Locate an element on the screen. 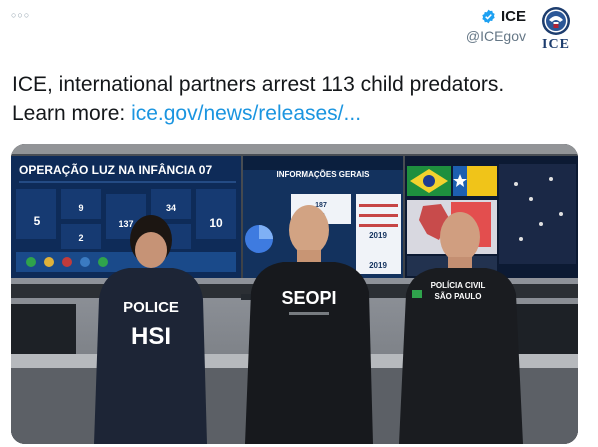 Image resolution: width=598 pixels, height=447 pixels. vest-label: POLICE is located at coordinates (151, 307).